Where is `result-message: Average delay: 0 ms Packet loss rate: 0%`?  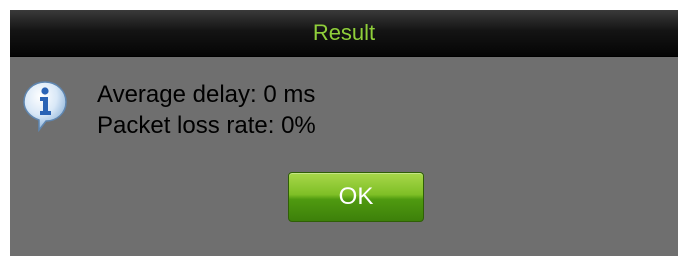
result-message: Average delay: 0 ms Packet loss rate: 0% is located at coordinates (206, 110).